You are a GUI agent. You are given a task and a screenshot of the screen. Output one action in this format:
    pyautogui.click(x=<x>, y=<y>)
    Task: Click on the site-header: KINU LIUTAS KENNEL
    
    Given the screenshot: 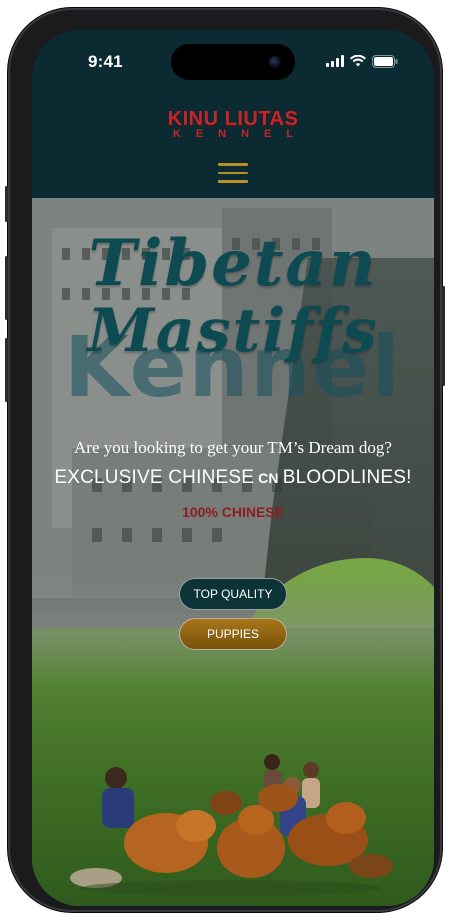 What is the action you would take?
    pyautogui.click(x=233, y=142)
    